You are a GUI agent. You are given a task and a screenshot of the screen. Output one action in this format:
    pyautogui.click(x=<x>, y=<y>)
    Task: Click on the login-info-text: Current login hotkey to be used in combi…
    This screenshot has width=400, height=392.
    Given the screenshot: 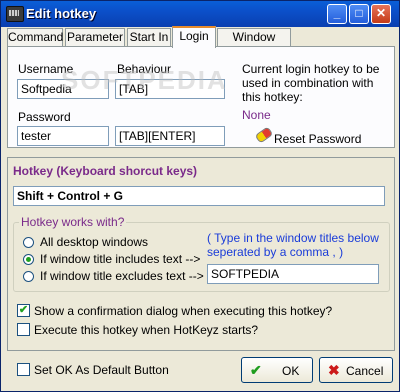 What is the action you would take?
    pyautogui.click(x=311, y=83)
    